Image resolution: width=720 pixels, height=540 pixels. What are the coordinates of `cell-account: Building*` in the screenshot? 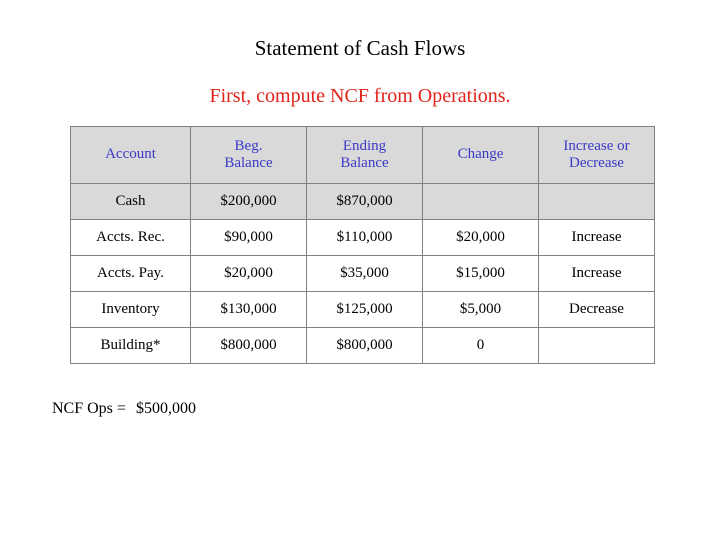 It's located at (130, 345).